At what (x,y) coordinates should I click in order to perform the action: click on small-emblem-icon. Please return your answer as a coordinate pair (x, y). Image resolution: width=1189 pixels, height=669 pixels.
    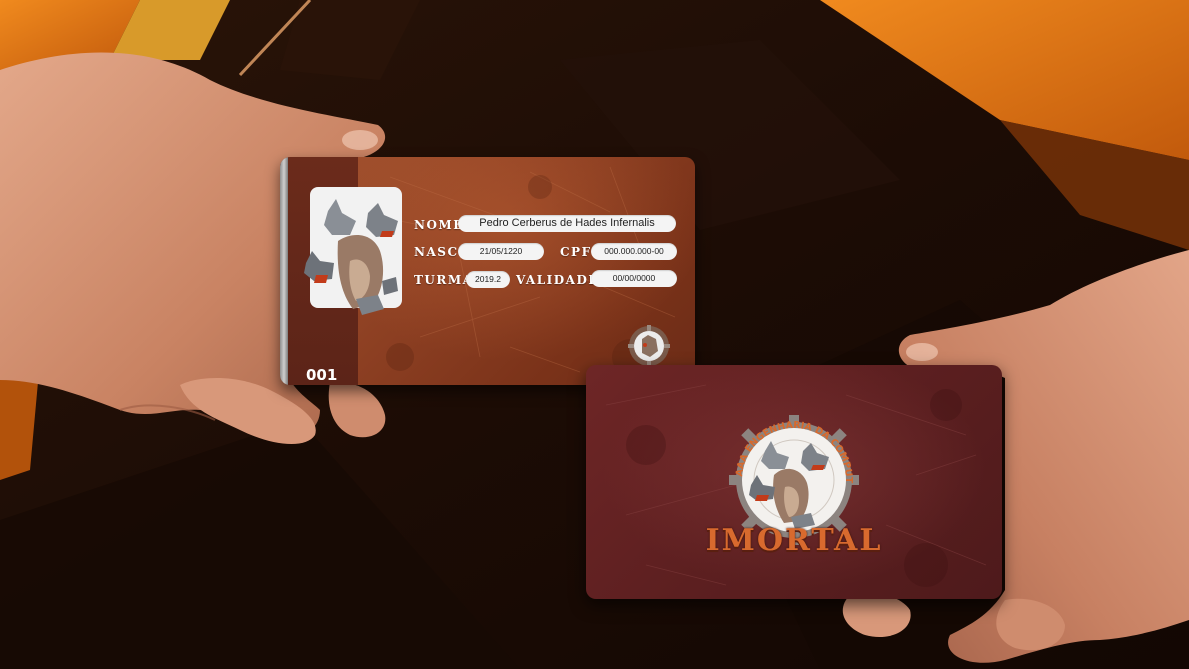
    Looking at the image, I should click on (649, 346).